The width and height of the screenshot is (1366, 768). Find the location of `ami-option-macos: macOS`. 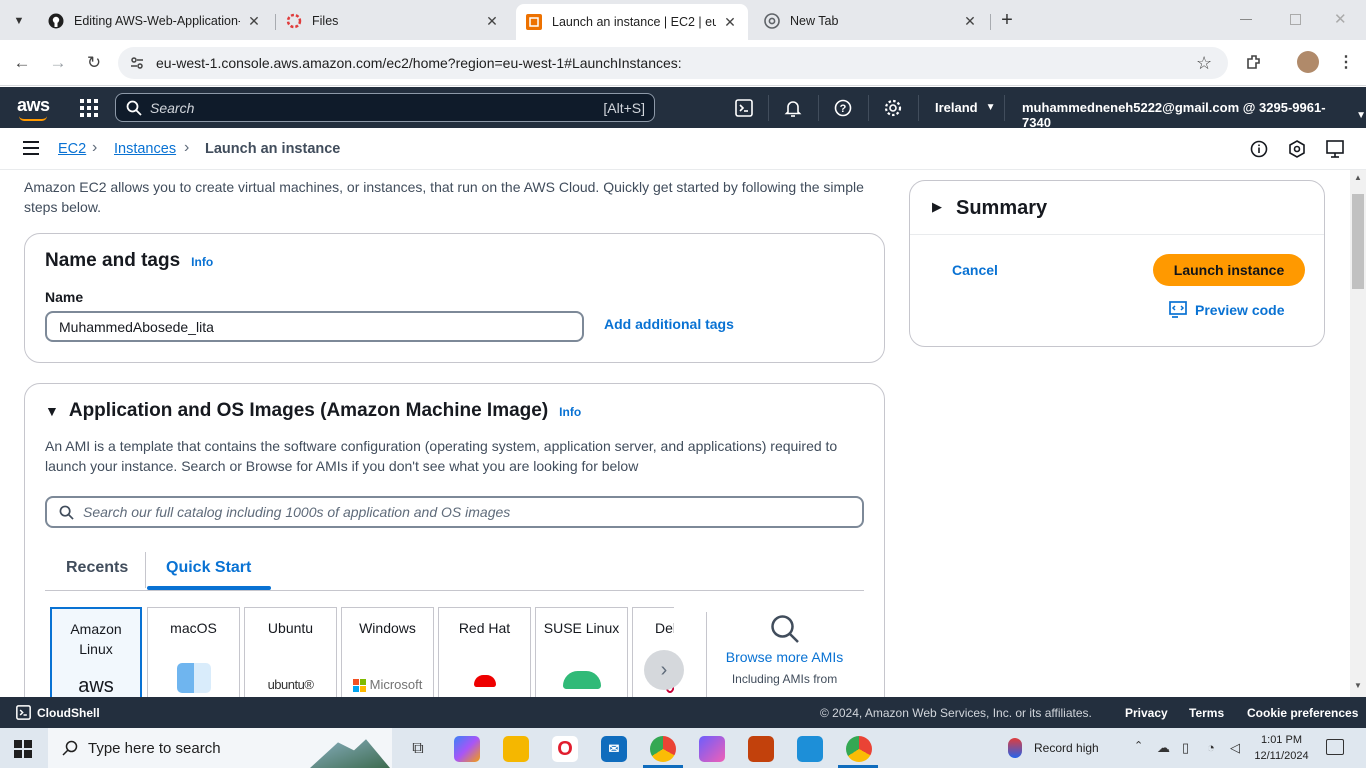

ami-option-macos: macOS is located at coordinates (193, 657).